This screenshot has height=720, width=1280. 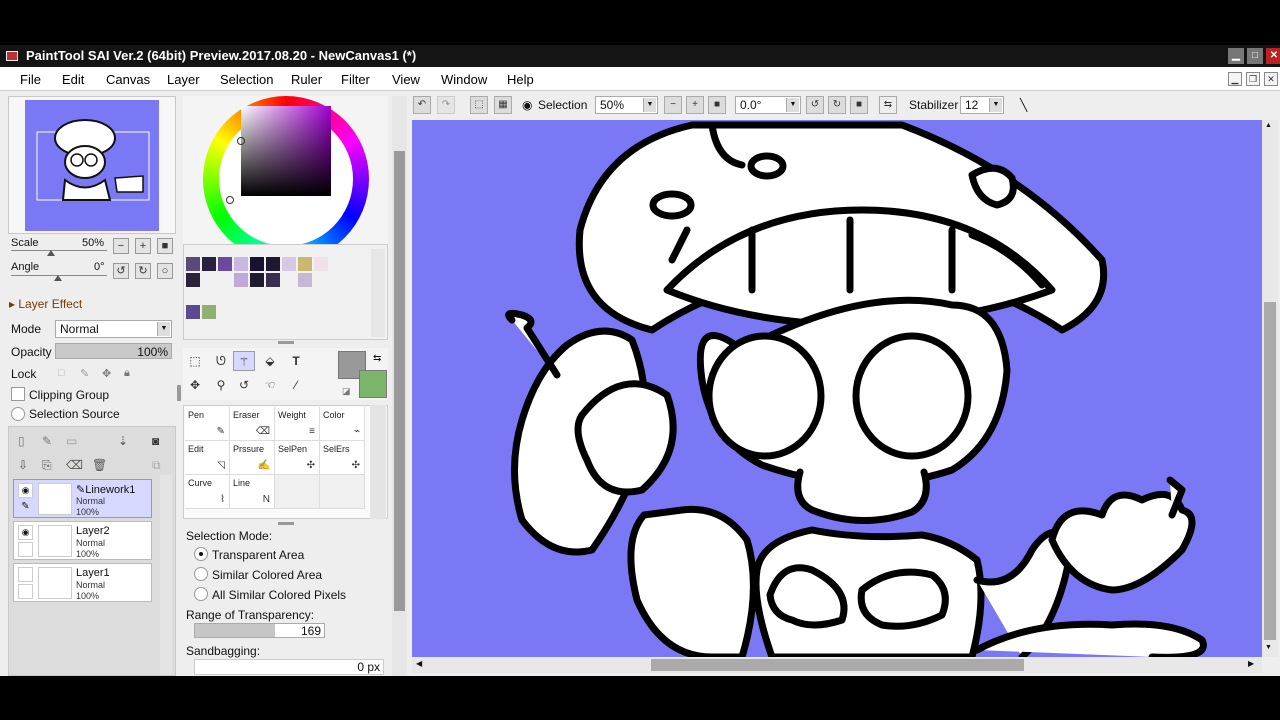 What do you see at coordinates (296, 385) in the screenshot?
I see `eyedropper-icon: ⁄` at bounding box center [296, 385].